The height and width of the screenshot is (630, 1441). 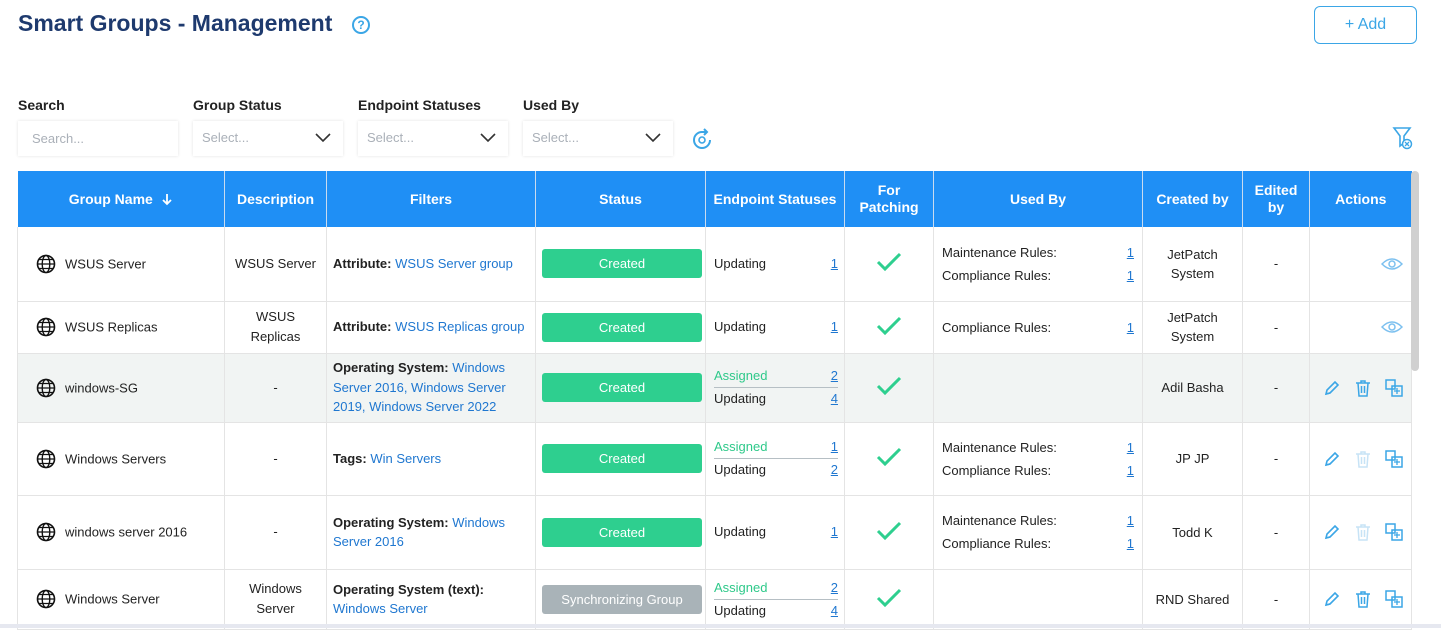 I want to click on col-description: Description, so click(x=275, y=199).